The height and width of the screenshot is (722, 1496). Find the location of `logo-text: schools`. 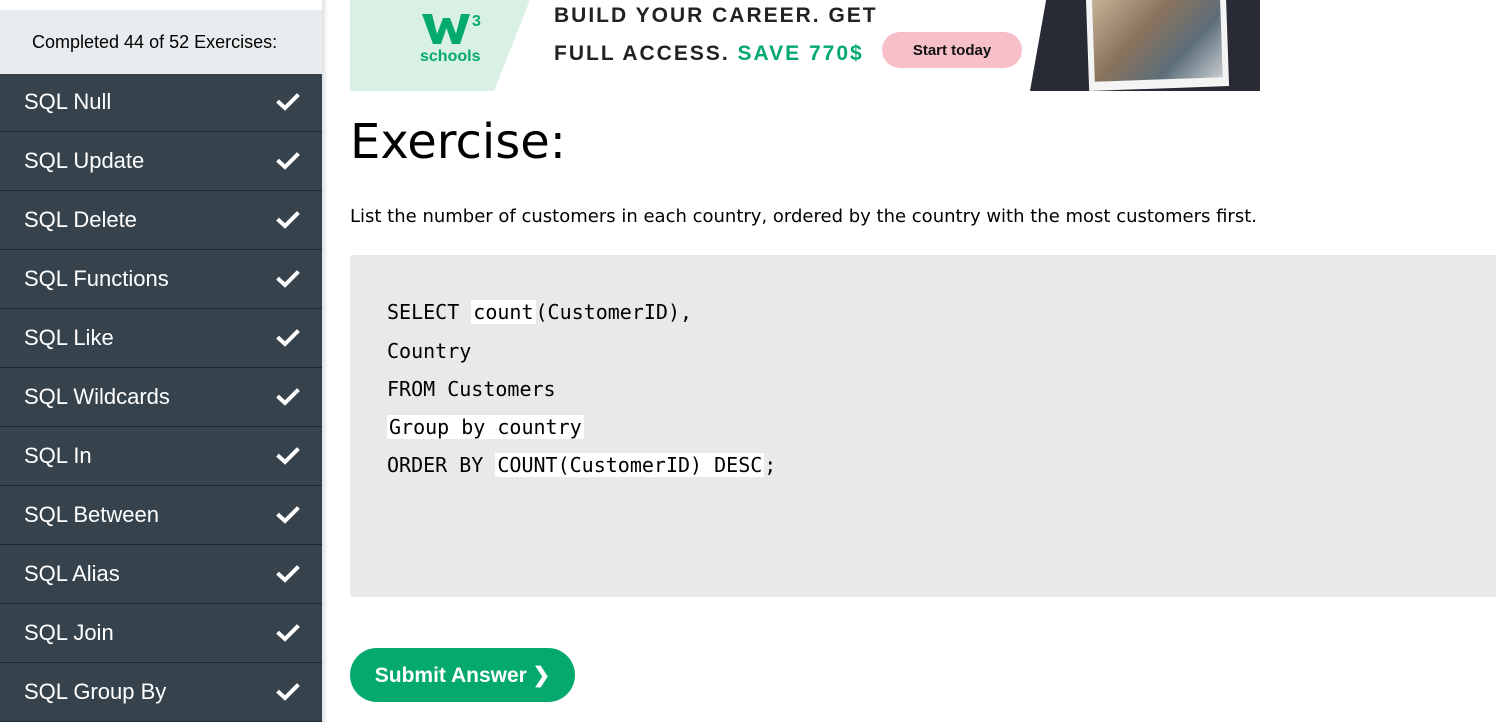

logo-text: schools is located at coordinates (450, 56).